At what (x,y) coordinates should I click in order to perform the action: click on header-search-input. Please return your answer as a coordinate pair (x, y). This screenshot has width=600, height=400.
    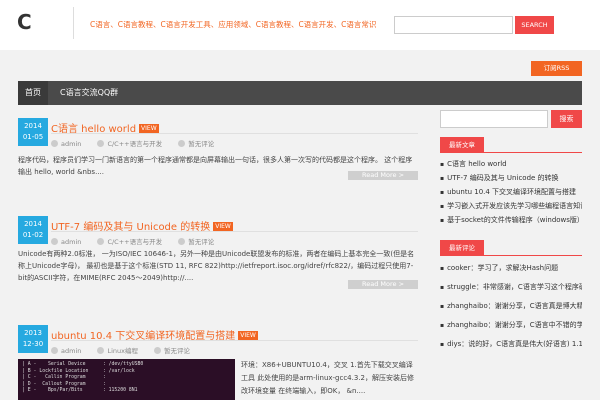
    Looking at the image, I should click on (453, 25).